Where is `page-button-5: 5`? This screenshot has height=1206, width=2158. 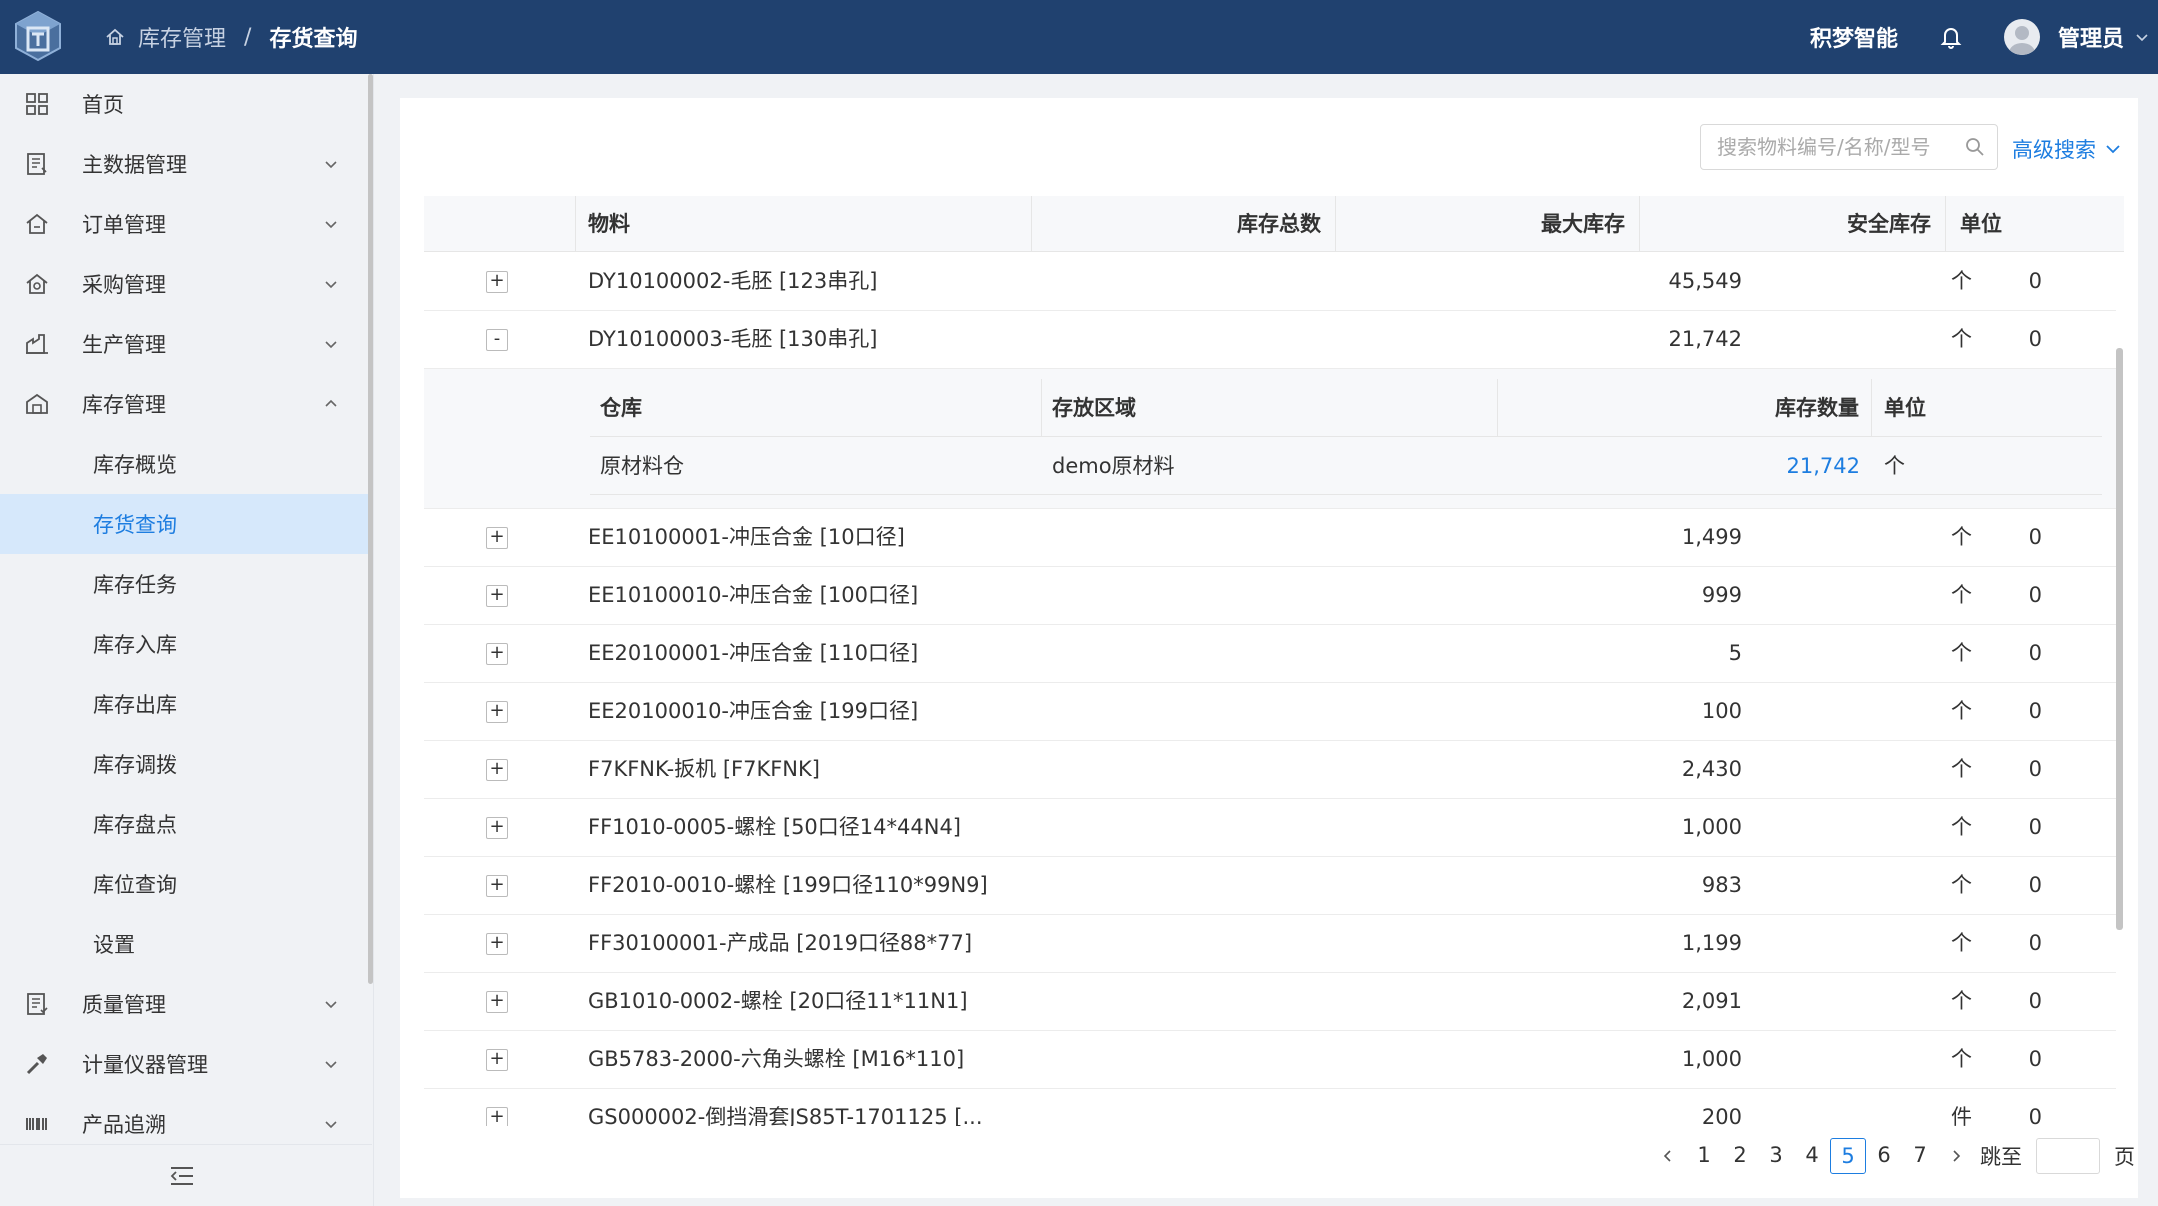 page-button-5: 5 is located at coordinates (1848, 1156).